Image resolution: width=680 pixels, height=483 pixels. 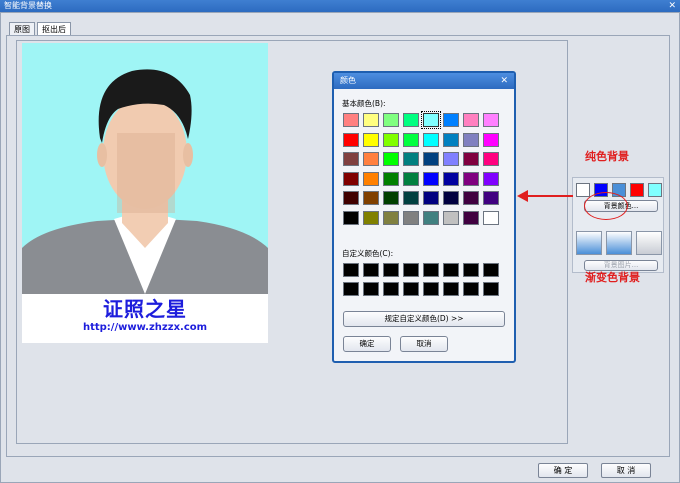 What do you see at coordinates (28, 5) in the screenshot?
I see `window-title: 智能背景替换` at bounding box center [28, 5].